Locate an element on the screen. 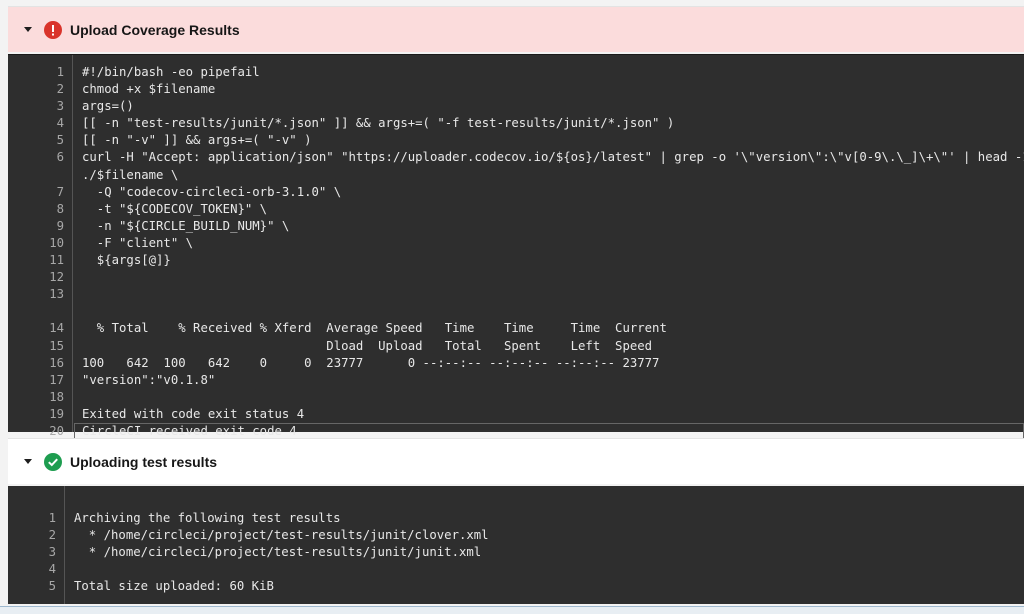 The height and width of the screenshot is (614, 1024). line-text: Exited with code exit status 4 is located at coordinates (193, 413).